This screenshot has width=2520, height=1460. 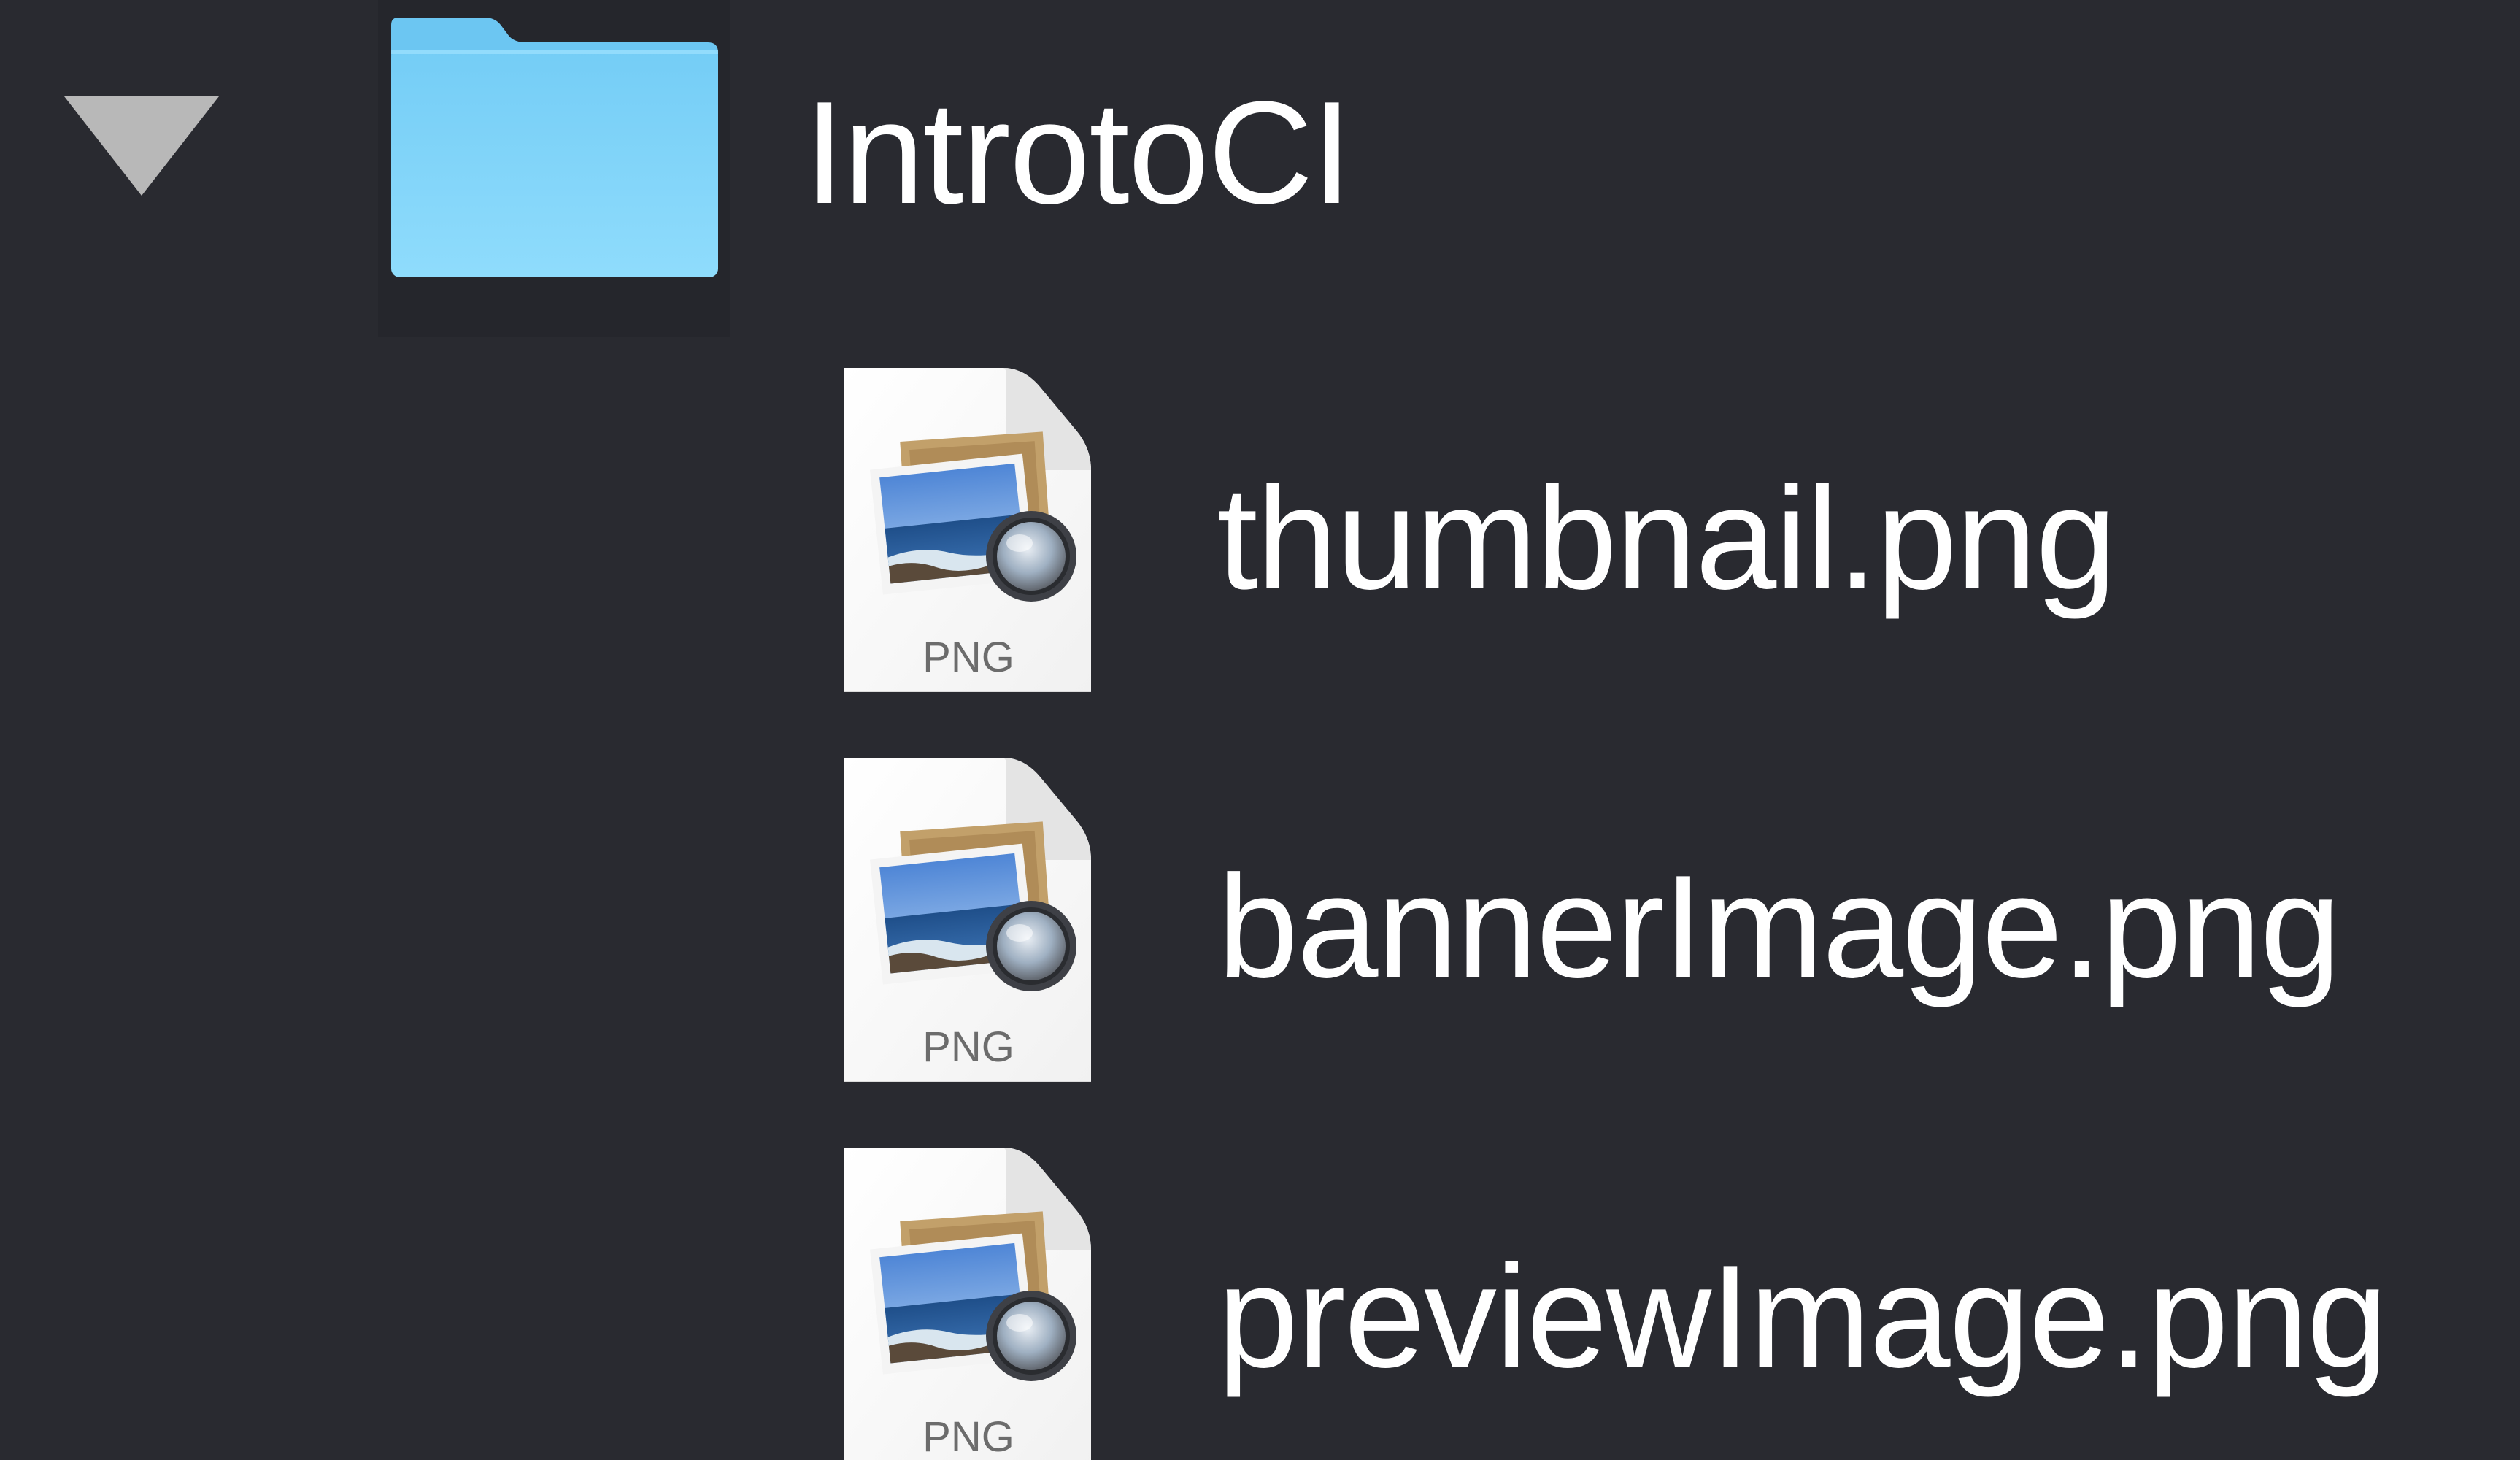 What do you see at coordinates (1666, 538) in the screenshot?
I see `file-name: thumbnail.png` at bounding box center [1666, 538].